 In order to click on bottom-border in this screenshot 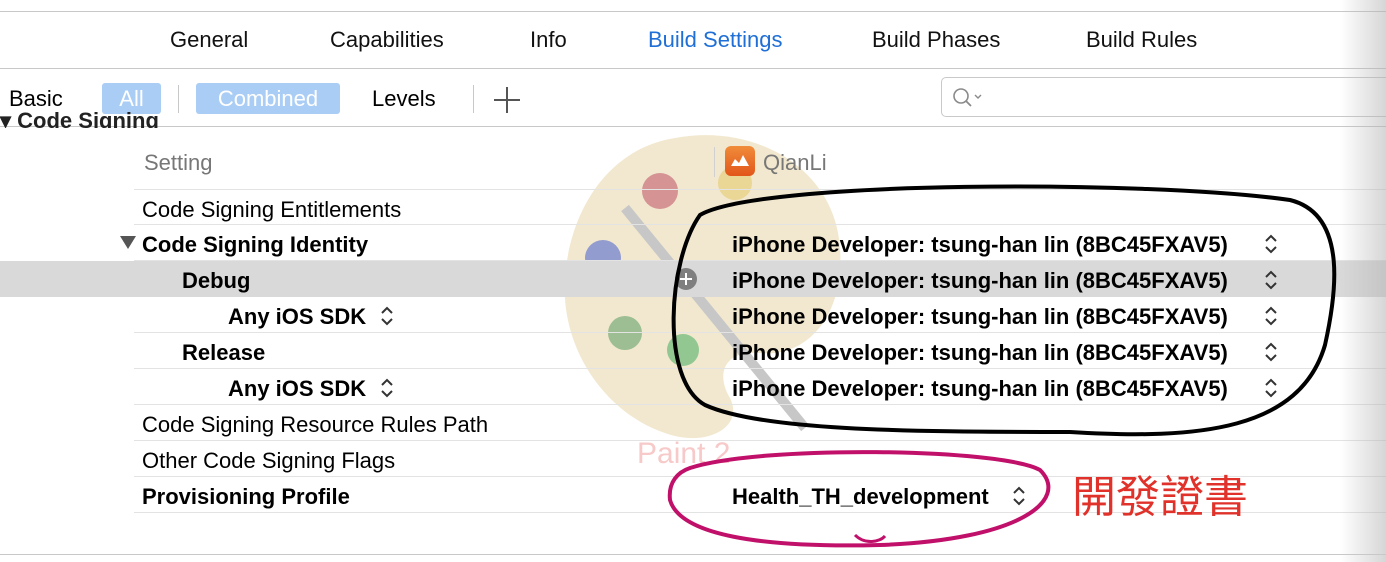, I will do `click(693, 554)`.